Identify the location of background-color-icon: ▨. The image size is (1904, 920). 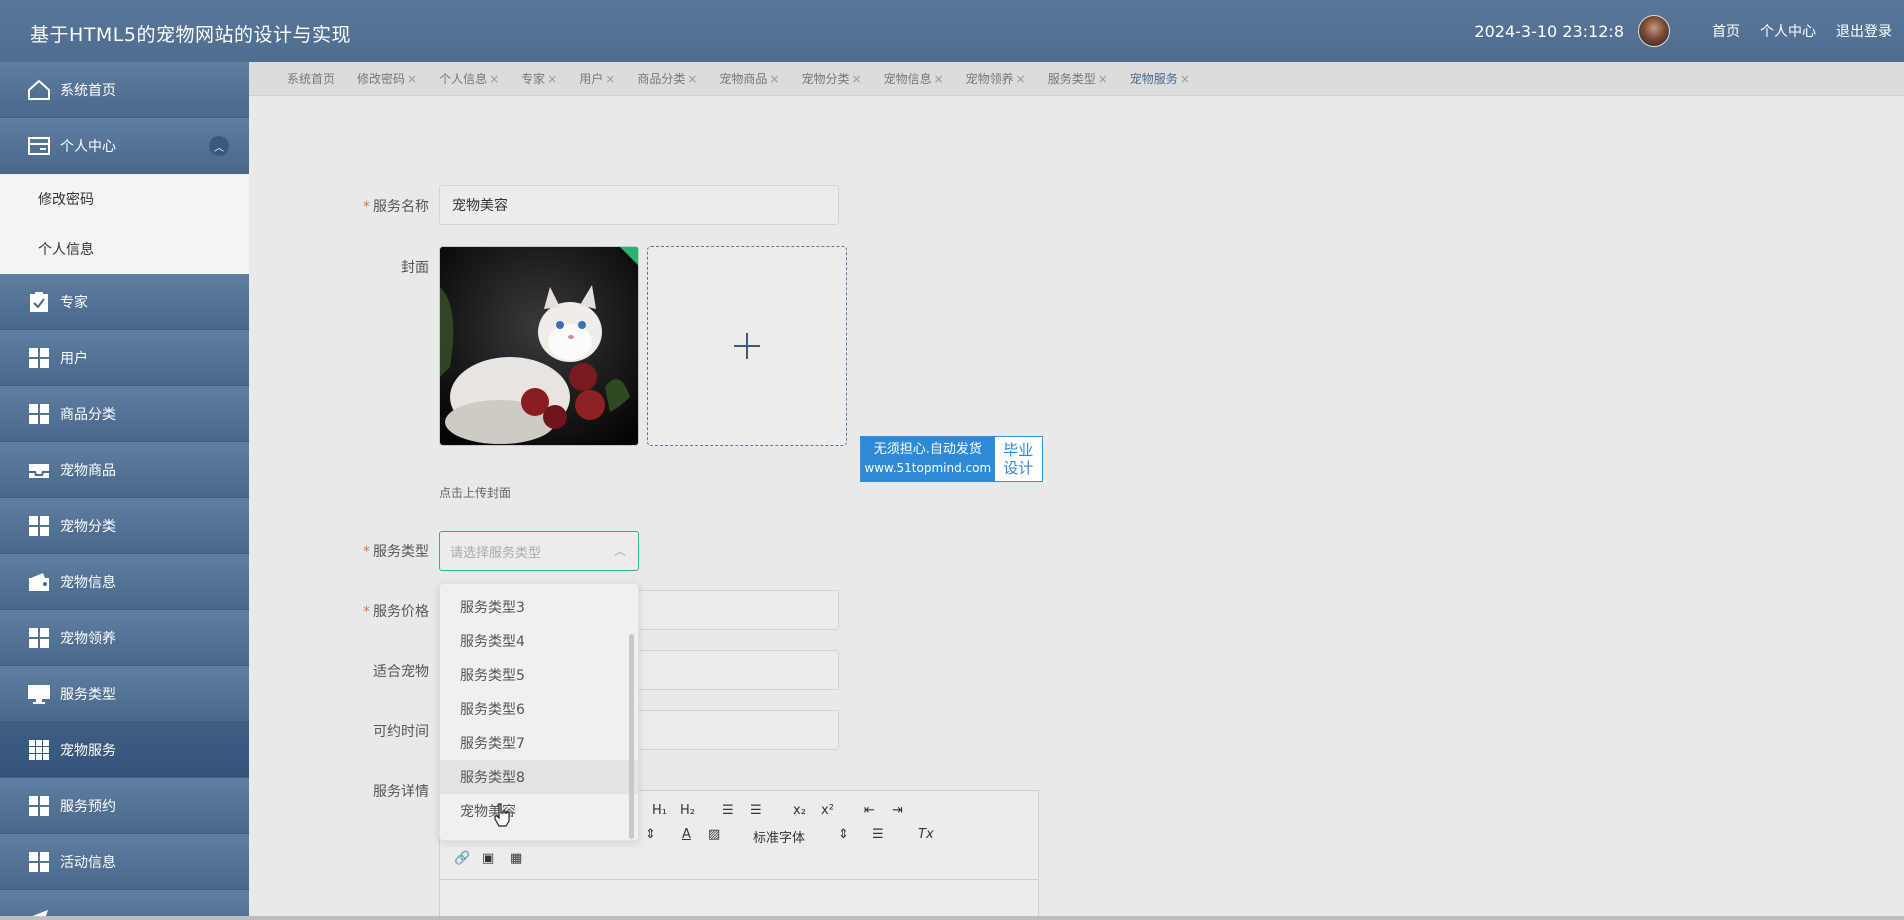
(714, 834).